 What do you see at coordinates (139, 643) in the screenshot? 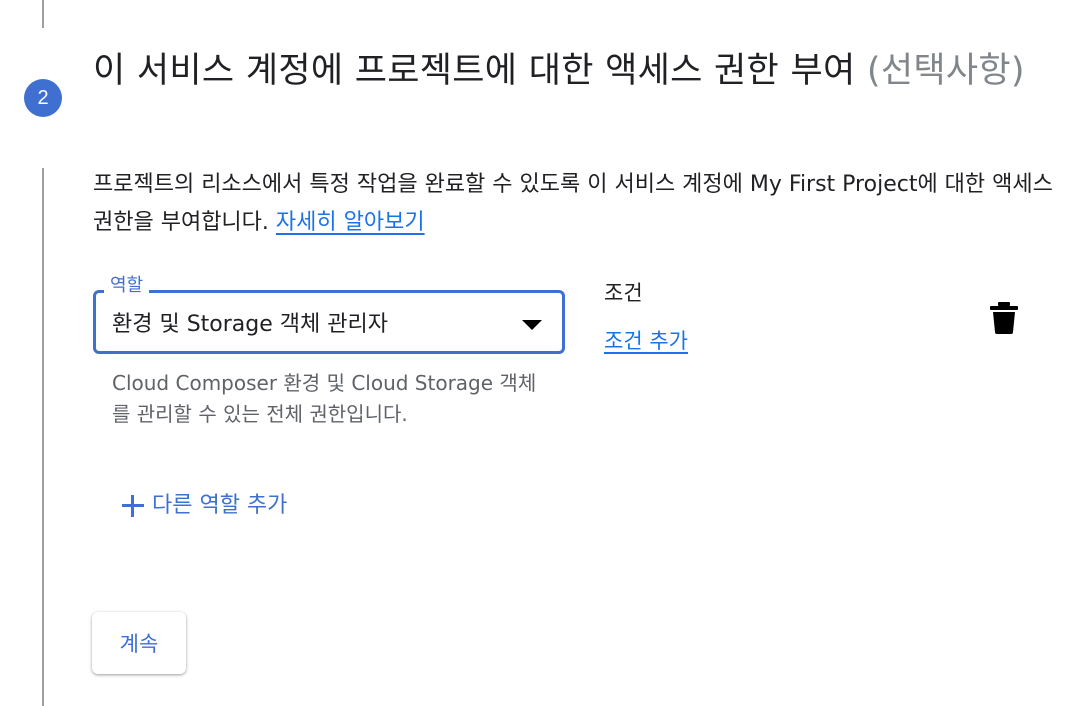
I see `continue-button: 계속` at bounding box center [139, 643].